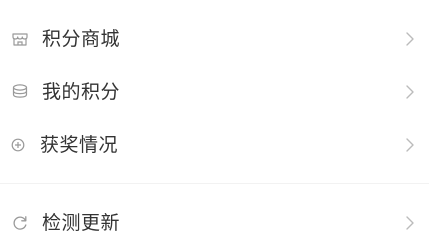 The width and height of the screenshot is (429, 247). What do you see at coordinates (20, 92) in the screenshot?
I see `coin-stack-icon` at bounding box center [20, 92].